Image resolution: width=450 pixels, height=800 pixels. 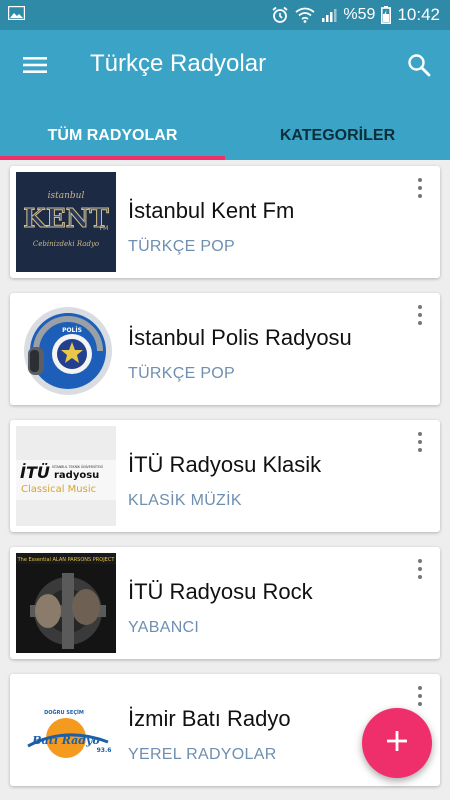 What do you see at coordinates (220, 591) in the screenshot?
I see `station-name: İTÜ Radyosu Rock` at bounding box center [220, 591].